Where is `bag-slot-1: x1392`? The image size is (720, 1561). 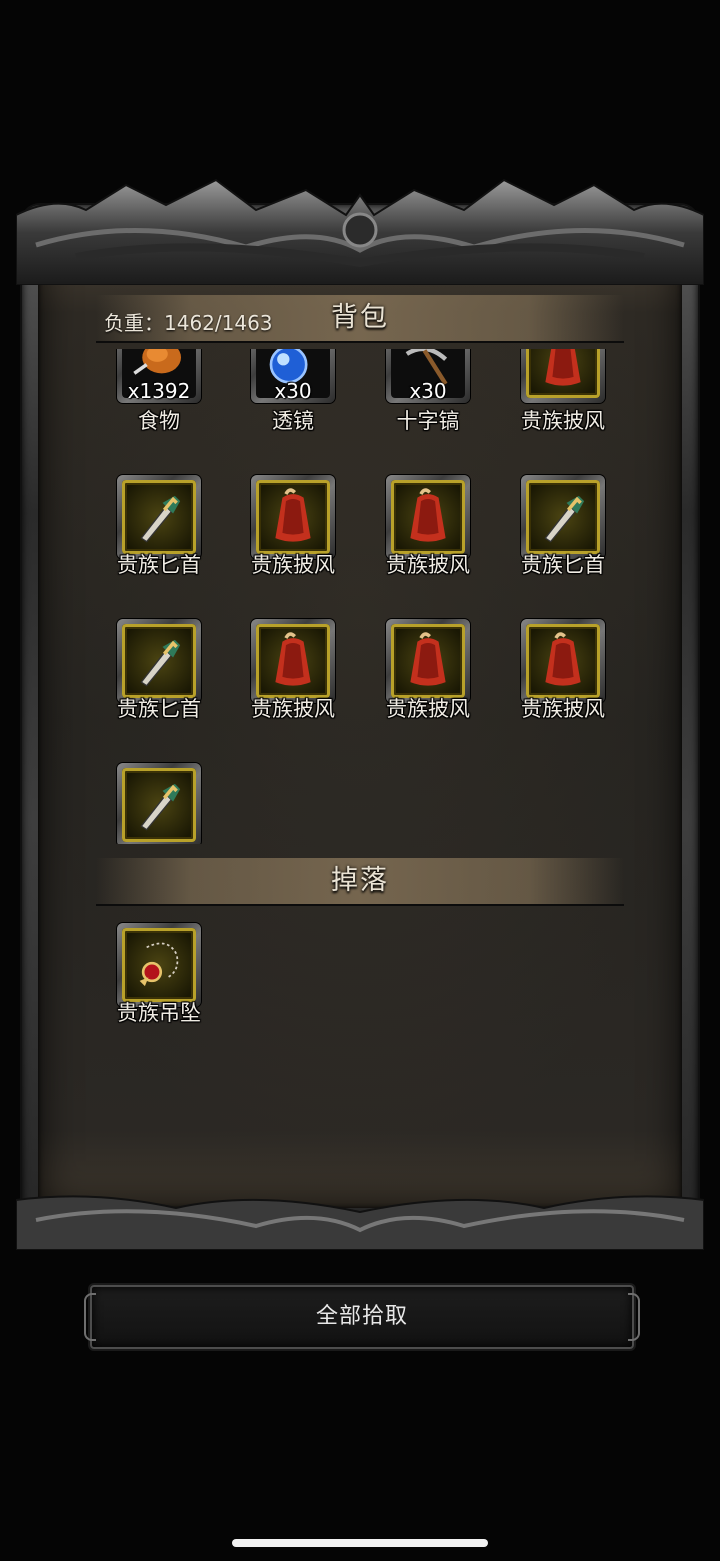 bag-slot-1: x1392 is located at coordinates (159, 376).